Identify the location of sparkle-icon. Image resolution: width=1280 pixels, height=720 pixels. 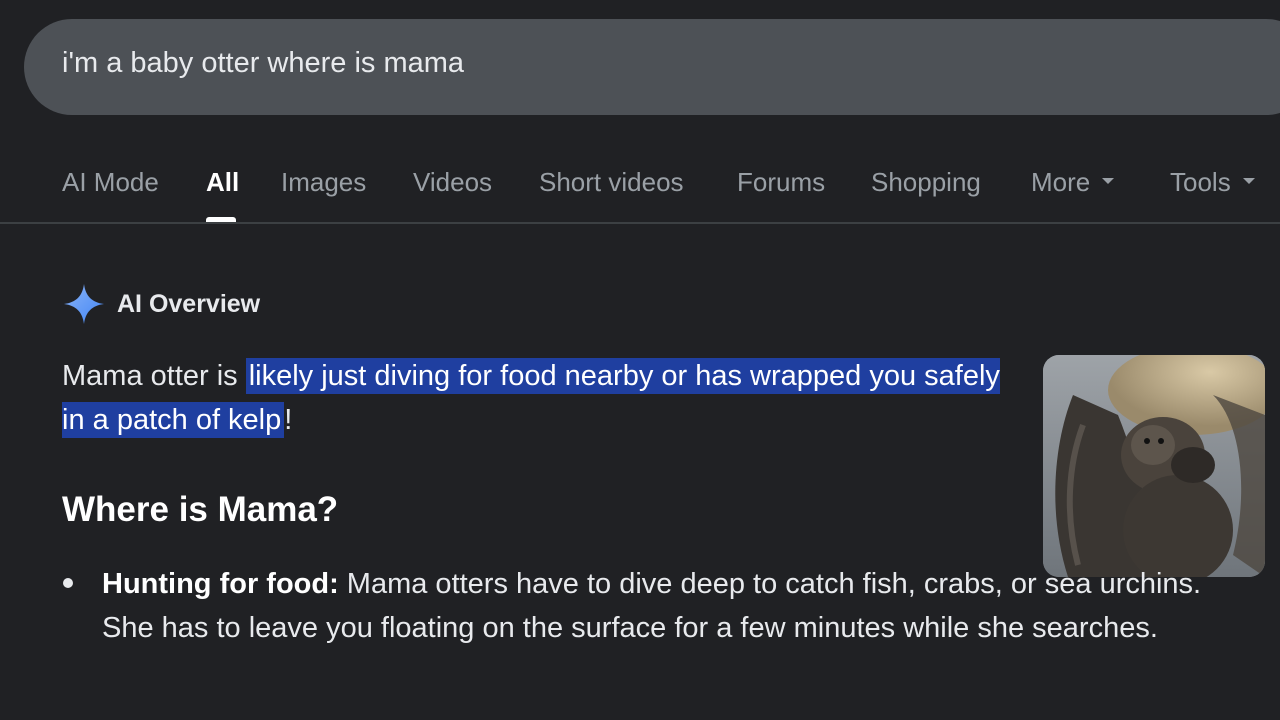
(84, 304).